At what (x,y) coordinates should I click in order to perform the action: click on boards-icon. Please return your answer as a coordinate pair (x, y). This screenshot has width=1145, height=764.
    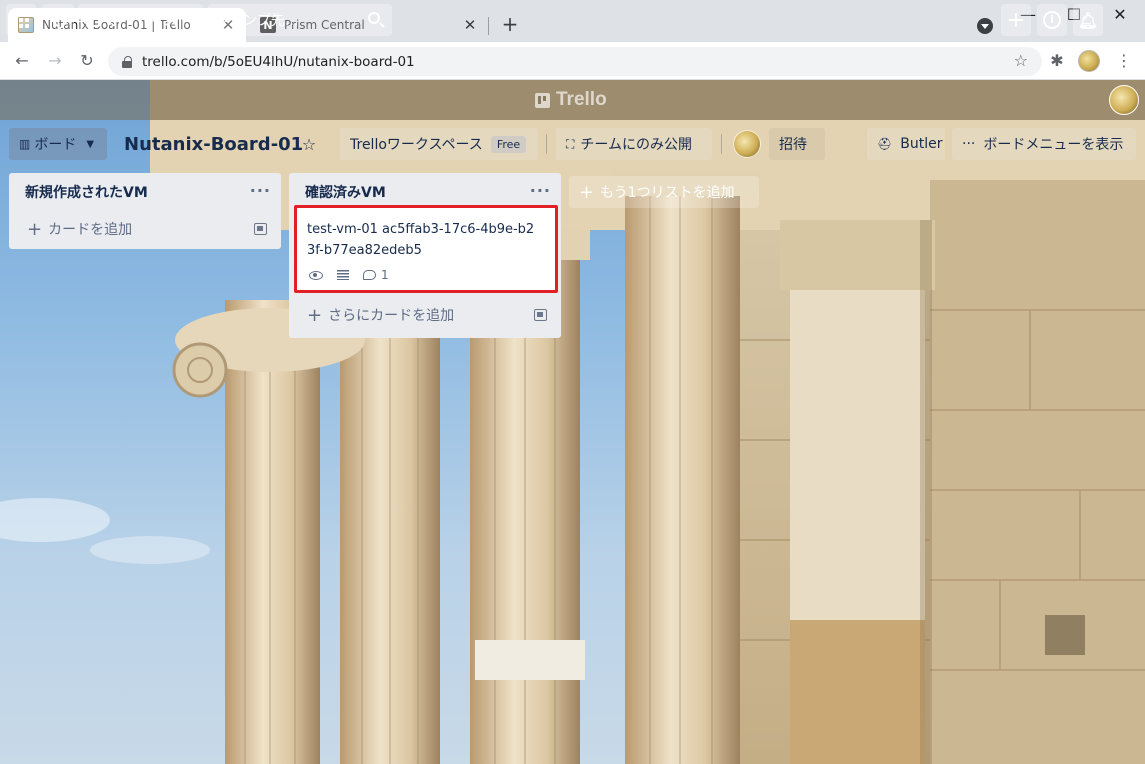
    Looking at the image, I should click on (93, 20).